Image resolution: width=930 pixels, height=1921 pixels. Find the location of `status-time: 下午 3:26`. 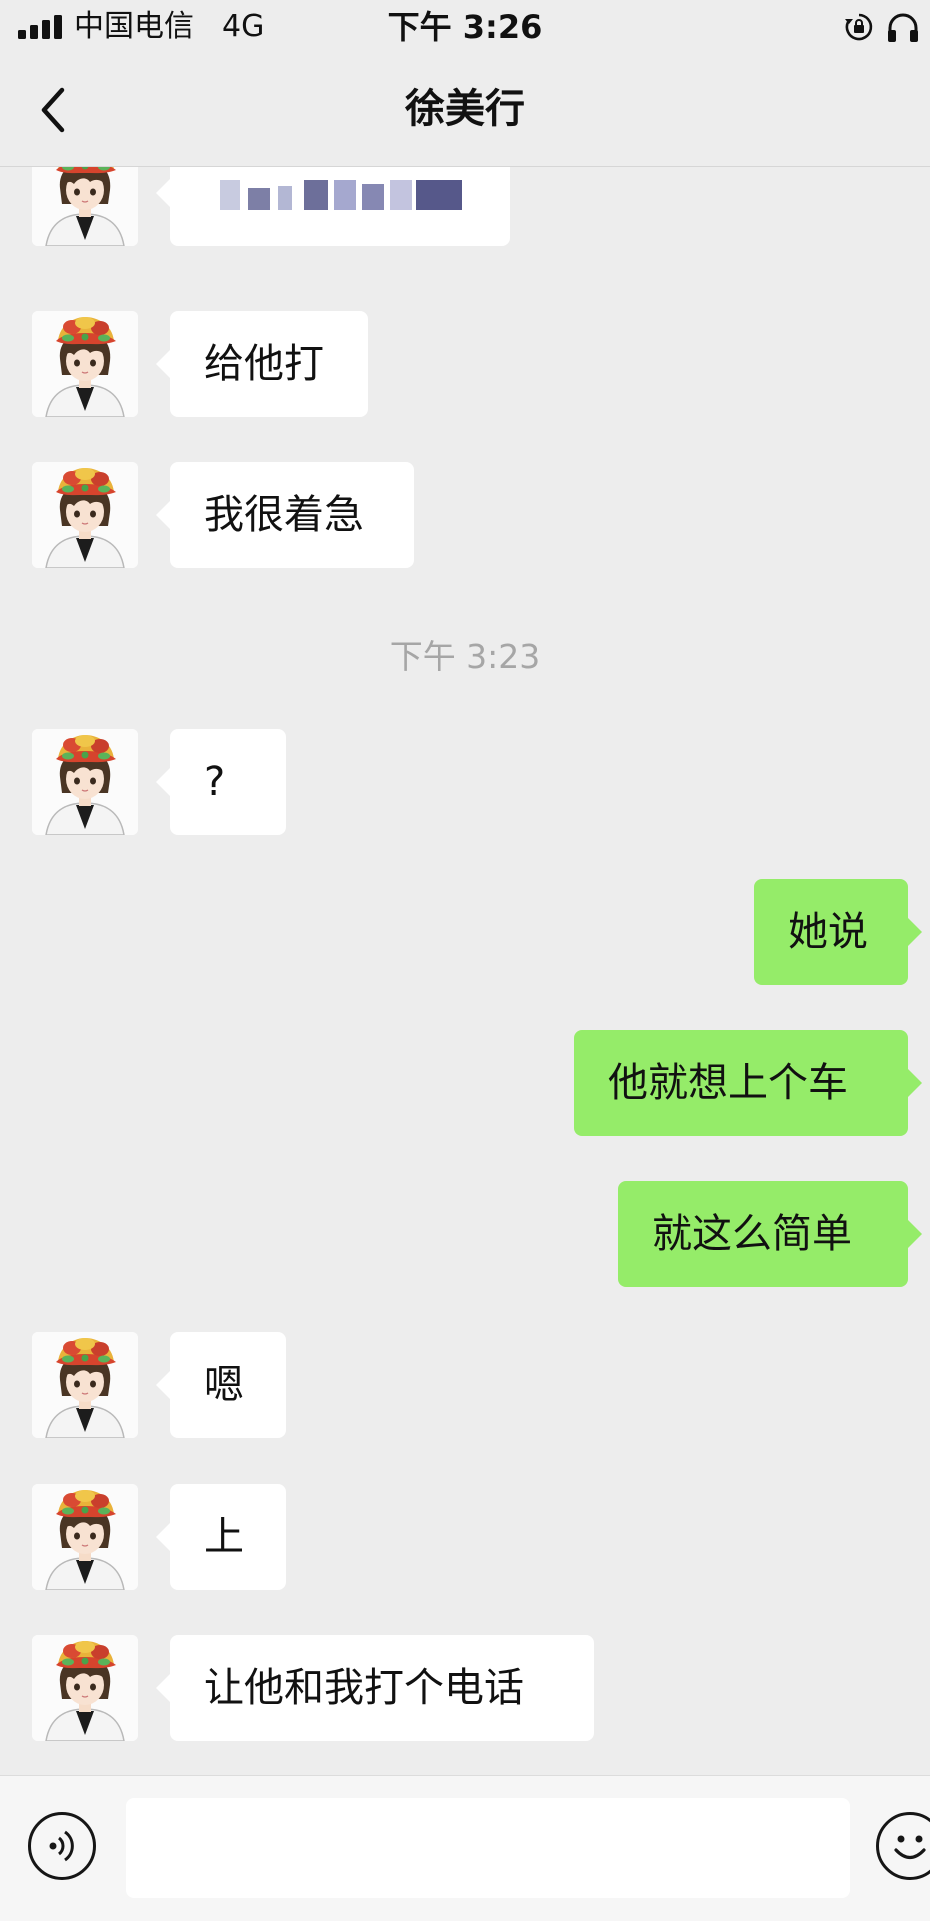

status-time: 下午 3:26 is located at coordinates (465, 27).